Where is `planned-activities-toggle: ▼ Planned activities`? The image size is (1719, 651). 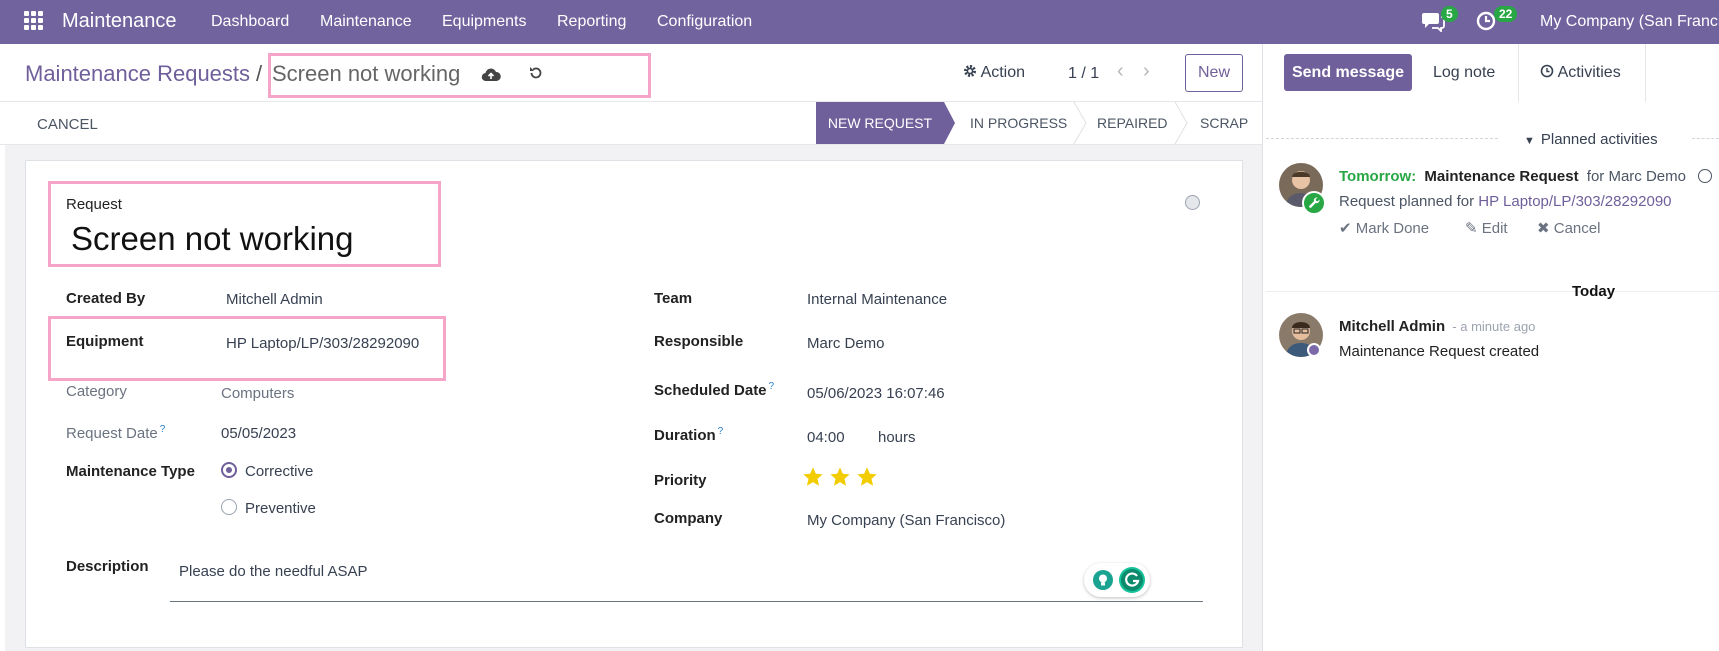
planned-activities-toggle: ▼ Planned activities is located at coordinates (1591, 139).